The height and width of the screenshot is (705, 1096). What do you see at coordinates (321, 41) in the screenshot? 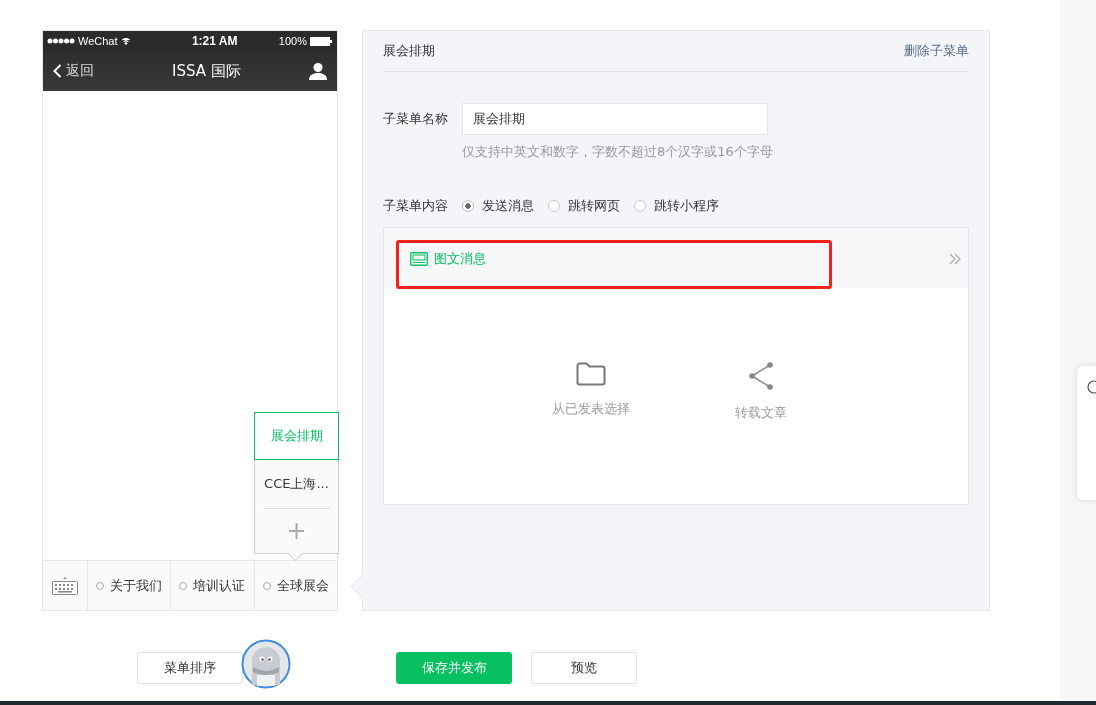
I see `battery-icon` at bounding box center [321, 41].